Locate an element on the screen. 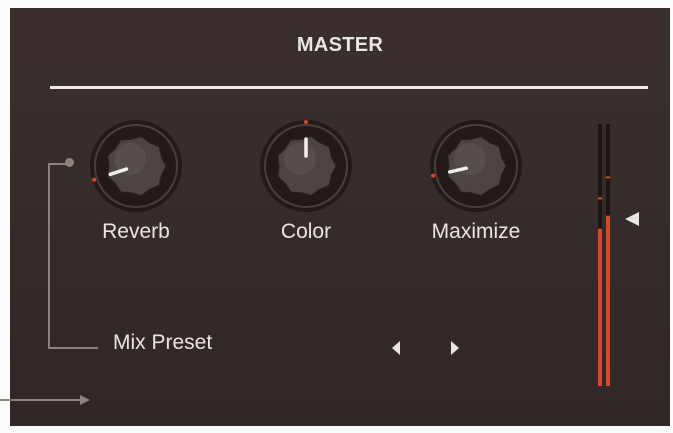 This screenshot has height=433, width=673. routing-dot is located at coordinates (69, 162).